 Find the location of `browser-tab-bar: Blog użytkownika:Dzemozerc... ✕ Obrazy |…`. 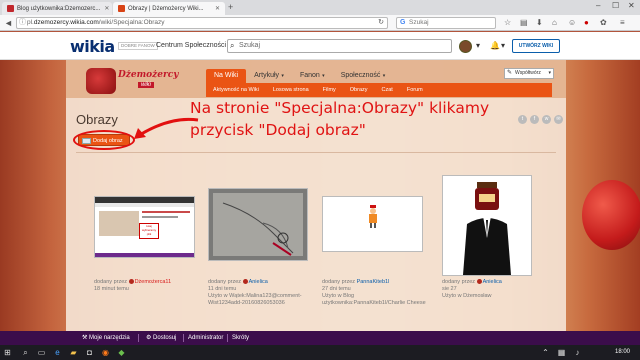

browser-tab-bar: Blog użytkownika:Dzemozerc... ✕ Obrazy |… is located at coordinates (320, 7).